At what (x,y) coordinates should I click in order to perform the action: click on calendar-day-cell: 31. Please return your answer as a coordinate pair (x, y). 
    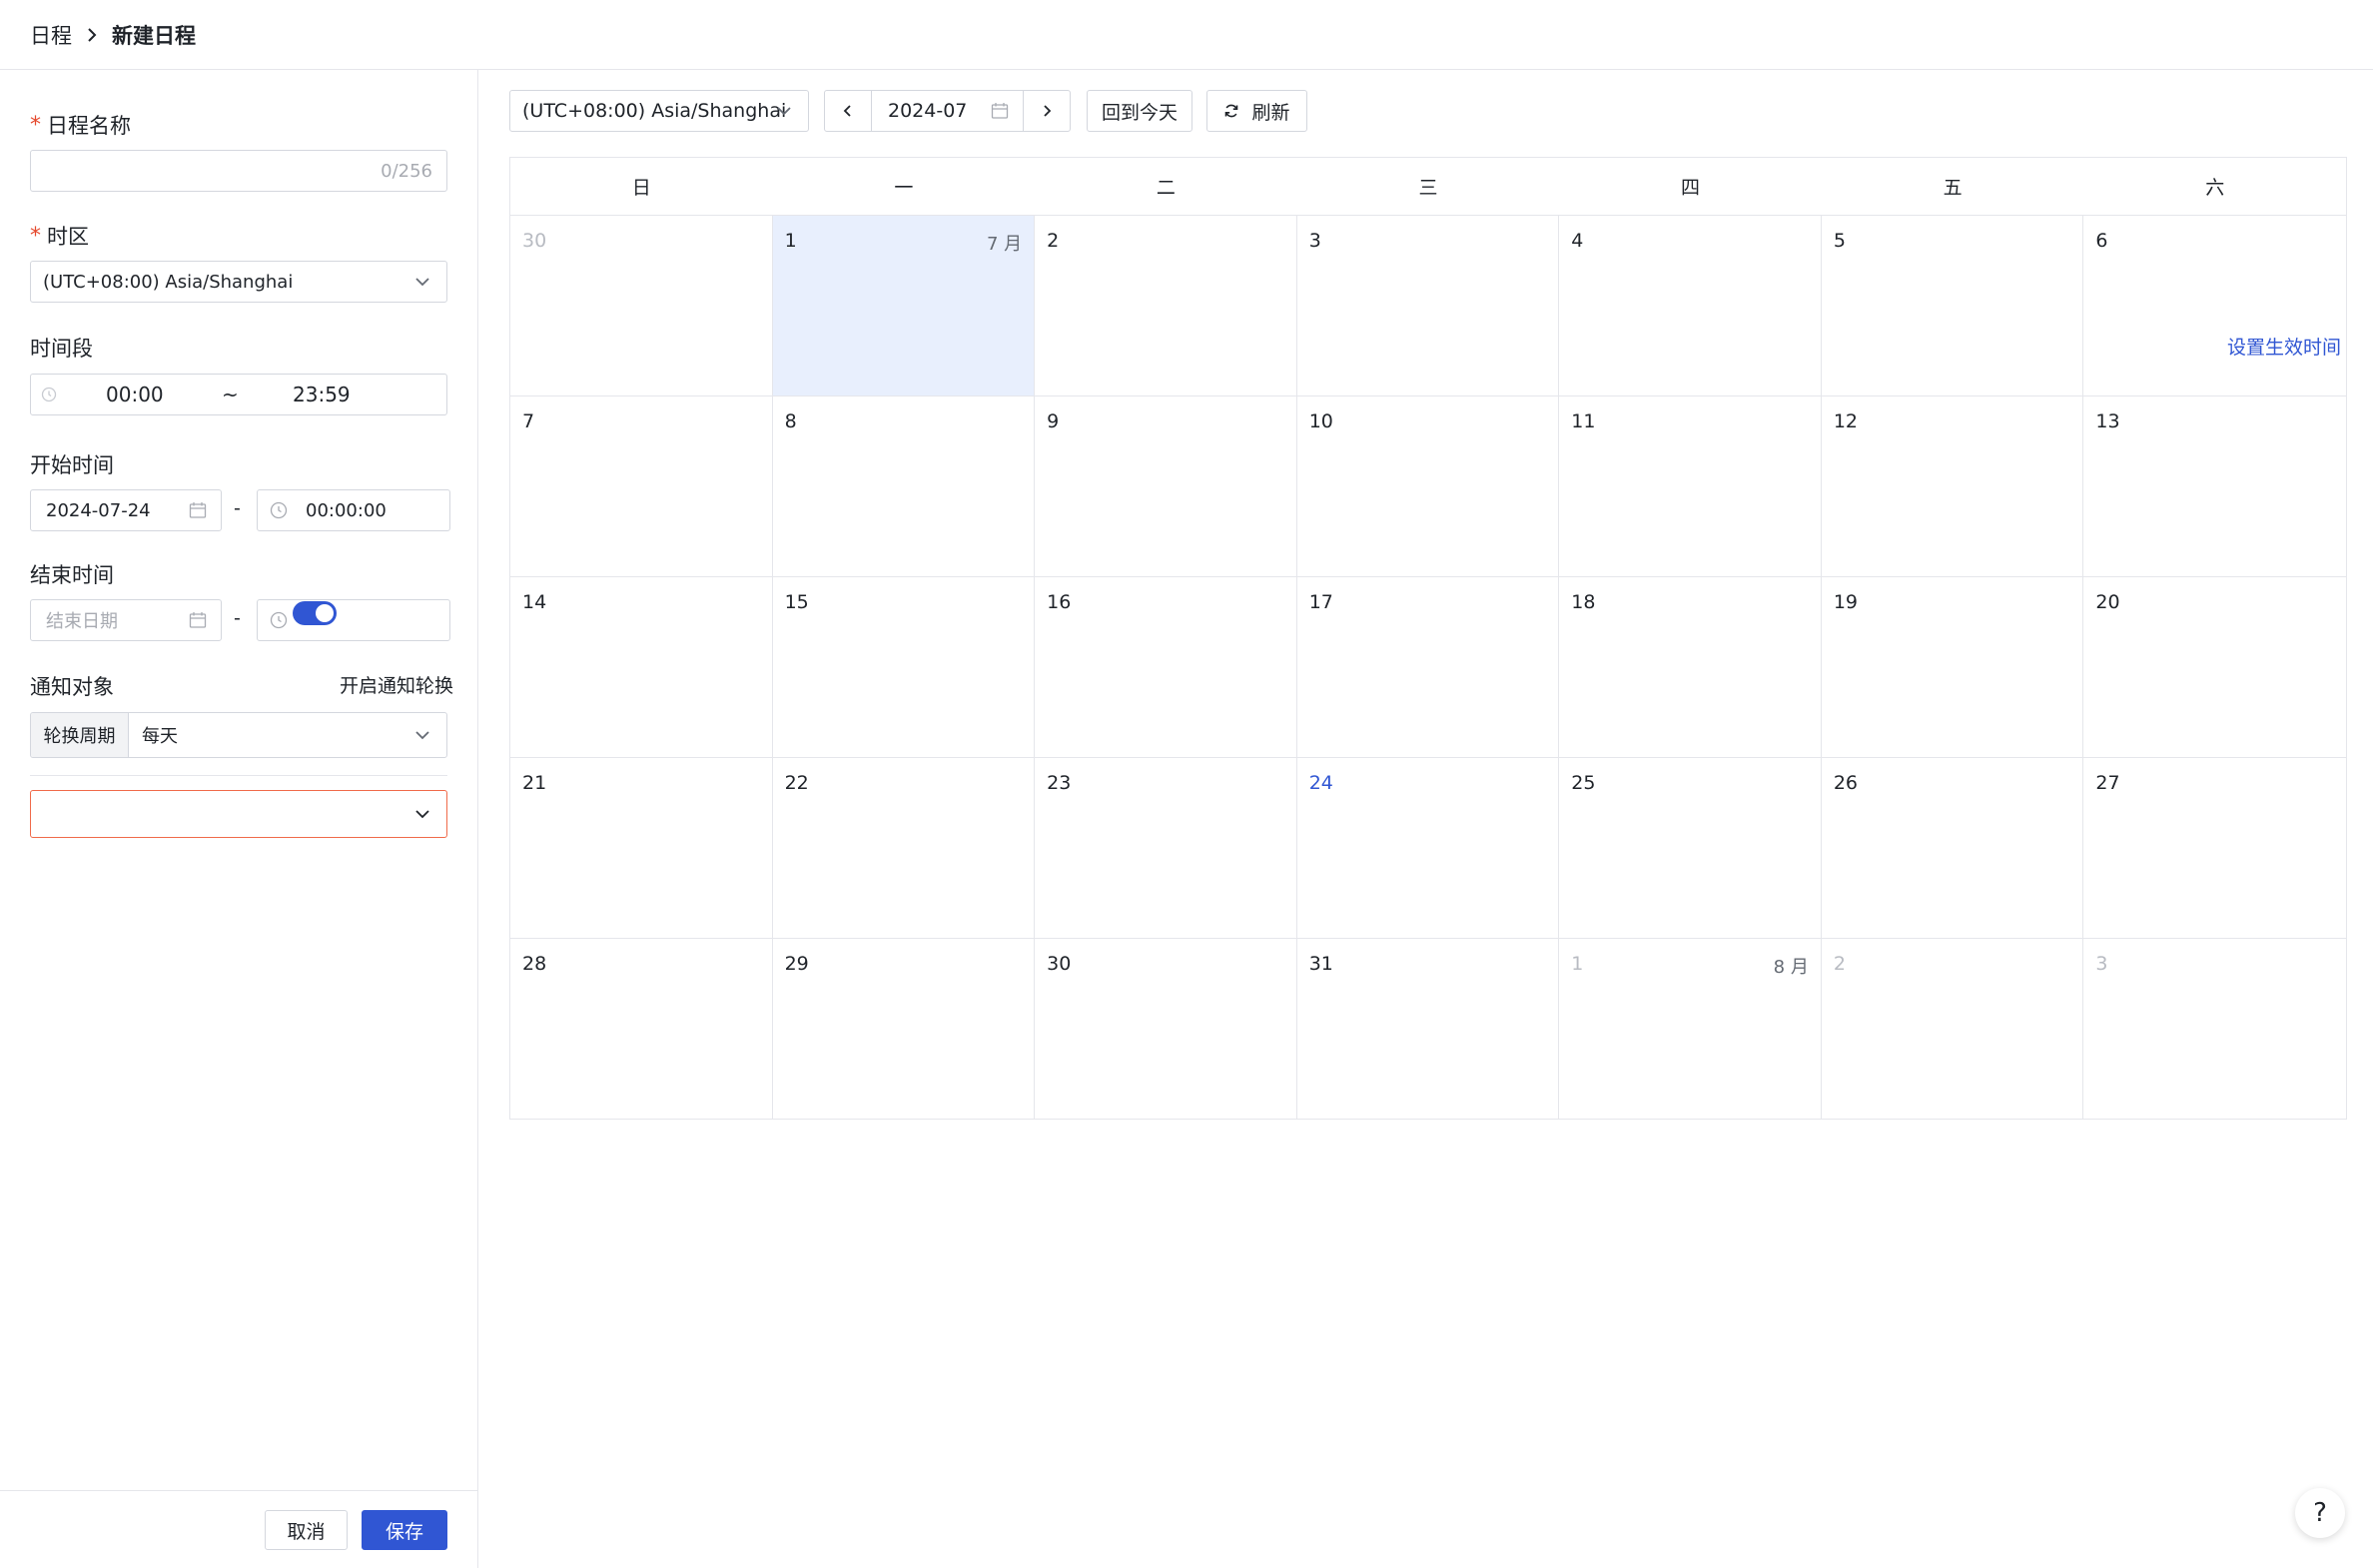
    Looking at the image, I should click on (1428, 1029).